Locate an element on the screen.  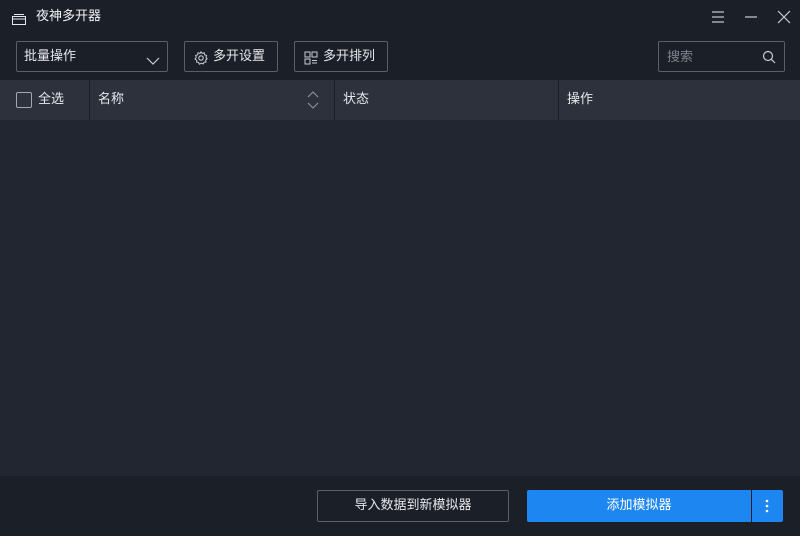
column-status-label: 状态 is located at coordinates (356, 99).